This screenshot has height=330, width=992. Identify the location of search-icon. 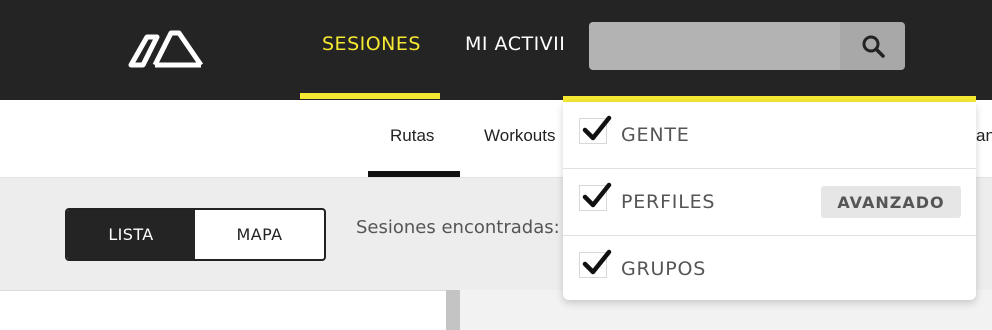
(873, 46).